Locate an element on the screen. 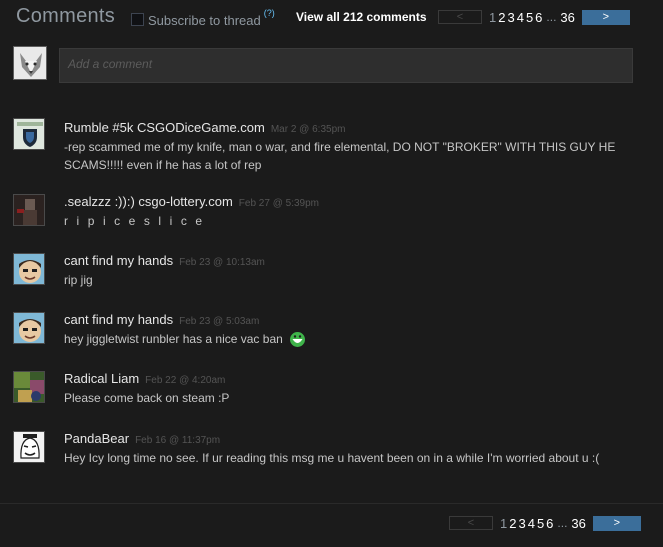 Image resolution: width=663 pixels, height=547 pixels. comment-timestamp: Mar 2 @ 6:35pm is located at coordinates (308, 129).